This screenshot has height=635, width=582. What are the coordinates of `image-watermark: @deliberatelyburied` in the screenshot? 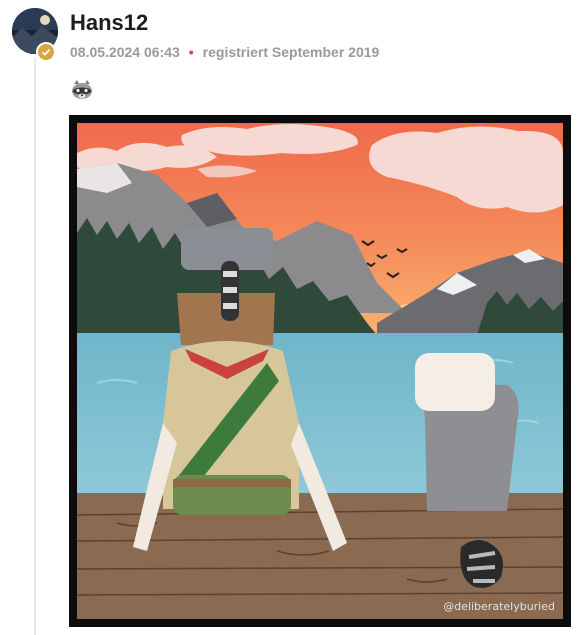 It's located at (499, 606).